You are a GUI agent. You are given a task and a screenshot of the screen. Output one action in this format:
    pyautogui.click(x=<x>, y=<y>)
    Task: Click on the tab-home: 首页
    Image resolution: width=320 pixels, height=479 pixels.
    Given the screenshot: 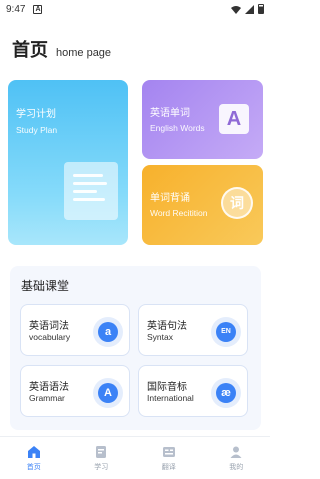 What is the action you would take?
    pyautogui.click(x=34, y=458)
    